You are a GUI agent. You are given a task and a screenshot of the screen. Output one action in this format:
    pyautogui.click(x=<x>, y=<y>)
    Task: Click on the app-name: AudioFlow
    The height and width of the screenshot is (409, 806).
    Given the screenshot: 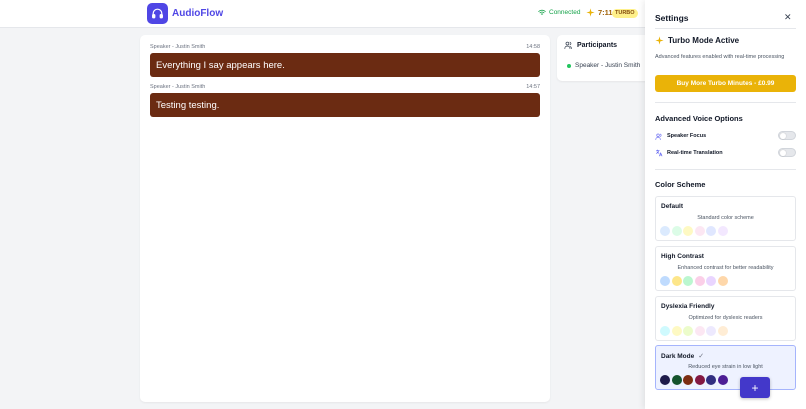 What is the action you would take?
    pyautogui.click(x=198, y=13)
    